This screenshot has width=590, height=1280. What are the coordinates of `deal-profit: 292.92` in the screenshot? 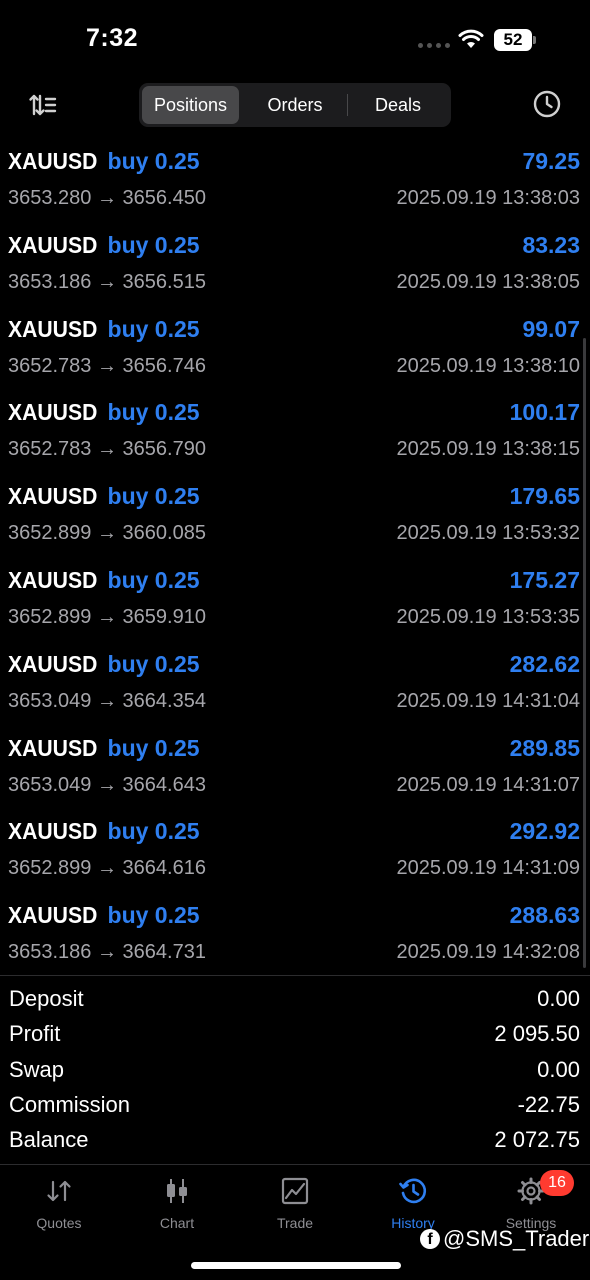 It's located at (544, 831).